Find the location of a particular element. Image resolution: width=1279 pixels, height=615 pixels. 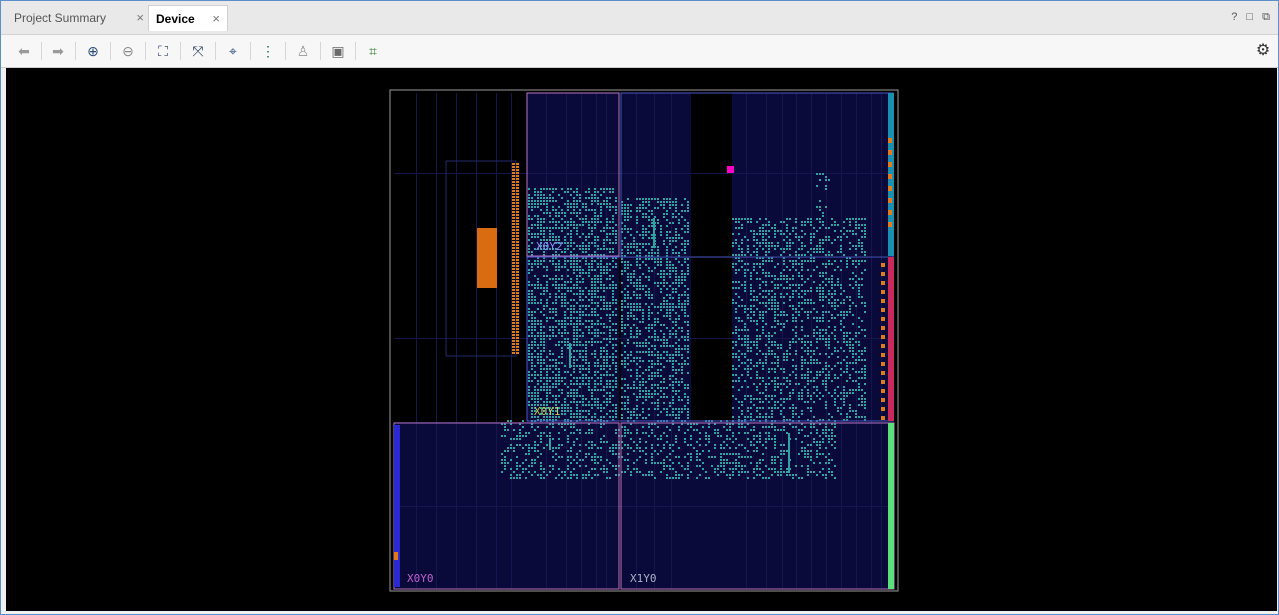

zoom-out-icon: ⊖ is located at coordinates (128, 51).